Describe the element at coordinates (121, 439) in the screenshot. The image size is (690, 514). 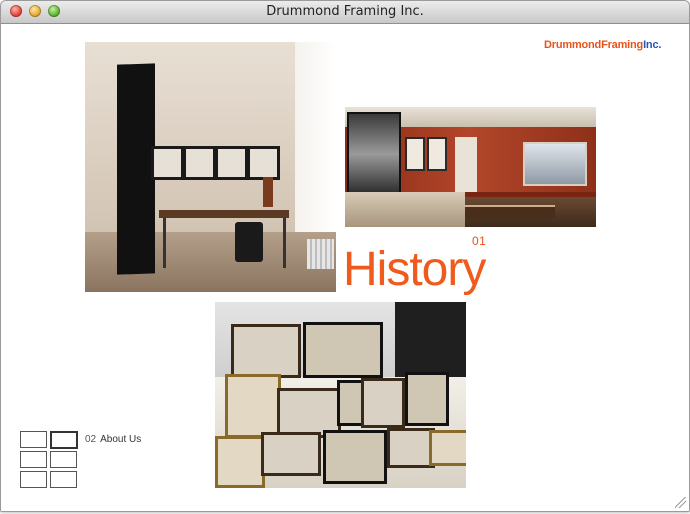
I see `about-us-label: About Us` at that location.